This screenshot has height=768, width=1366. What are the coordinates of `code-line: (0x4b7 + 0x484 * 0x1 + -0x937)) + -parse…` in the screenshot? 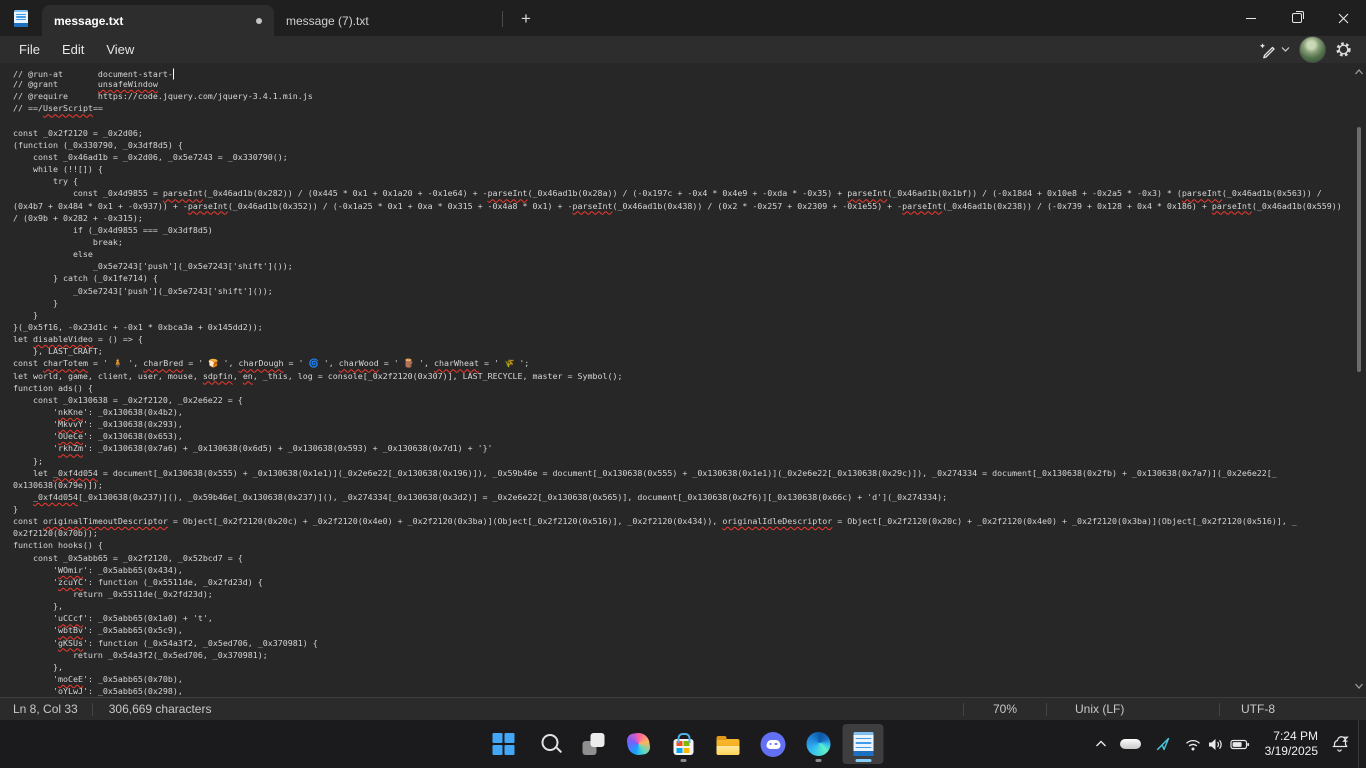 It's located at (677, 205).